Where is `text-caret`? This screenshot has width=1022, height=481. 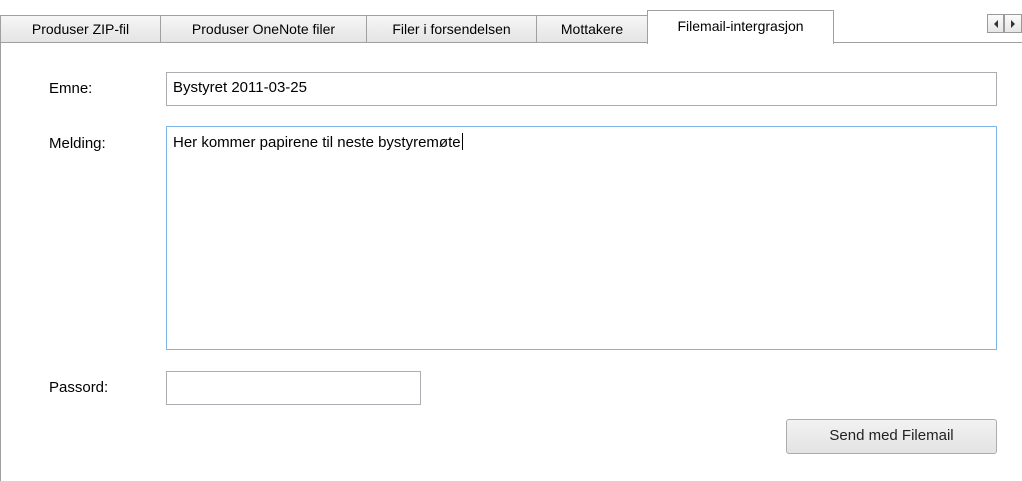
text-caret is located at coordinates (462, 141).